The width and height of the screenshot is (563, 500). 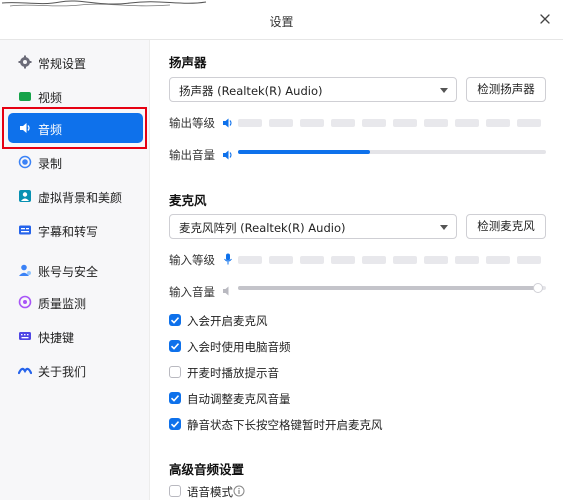 I want to click on input-volume-label: 输入音量, so click(x=192, y=292).